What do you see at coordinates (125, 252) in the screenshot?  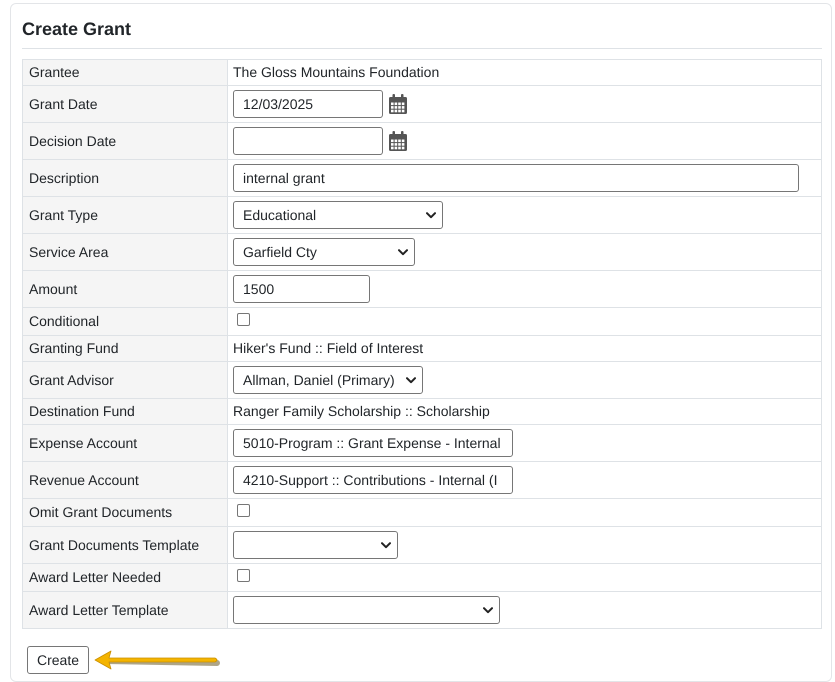 I see `field-label: Service Area` at bounding box center [125, 252].